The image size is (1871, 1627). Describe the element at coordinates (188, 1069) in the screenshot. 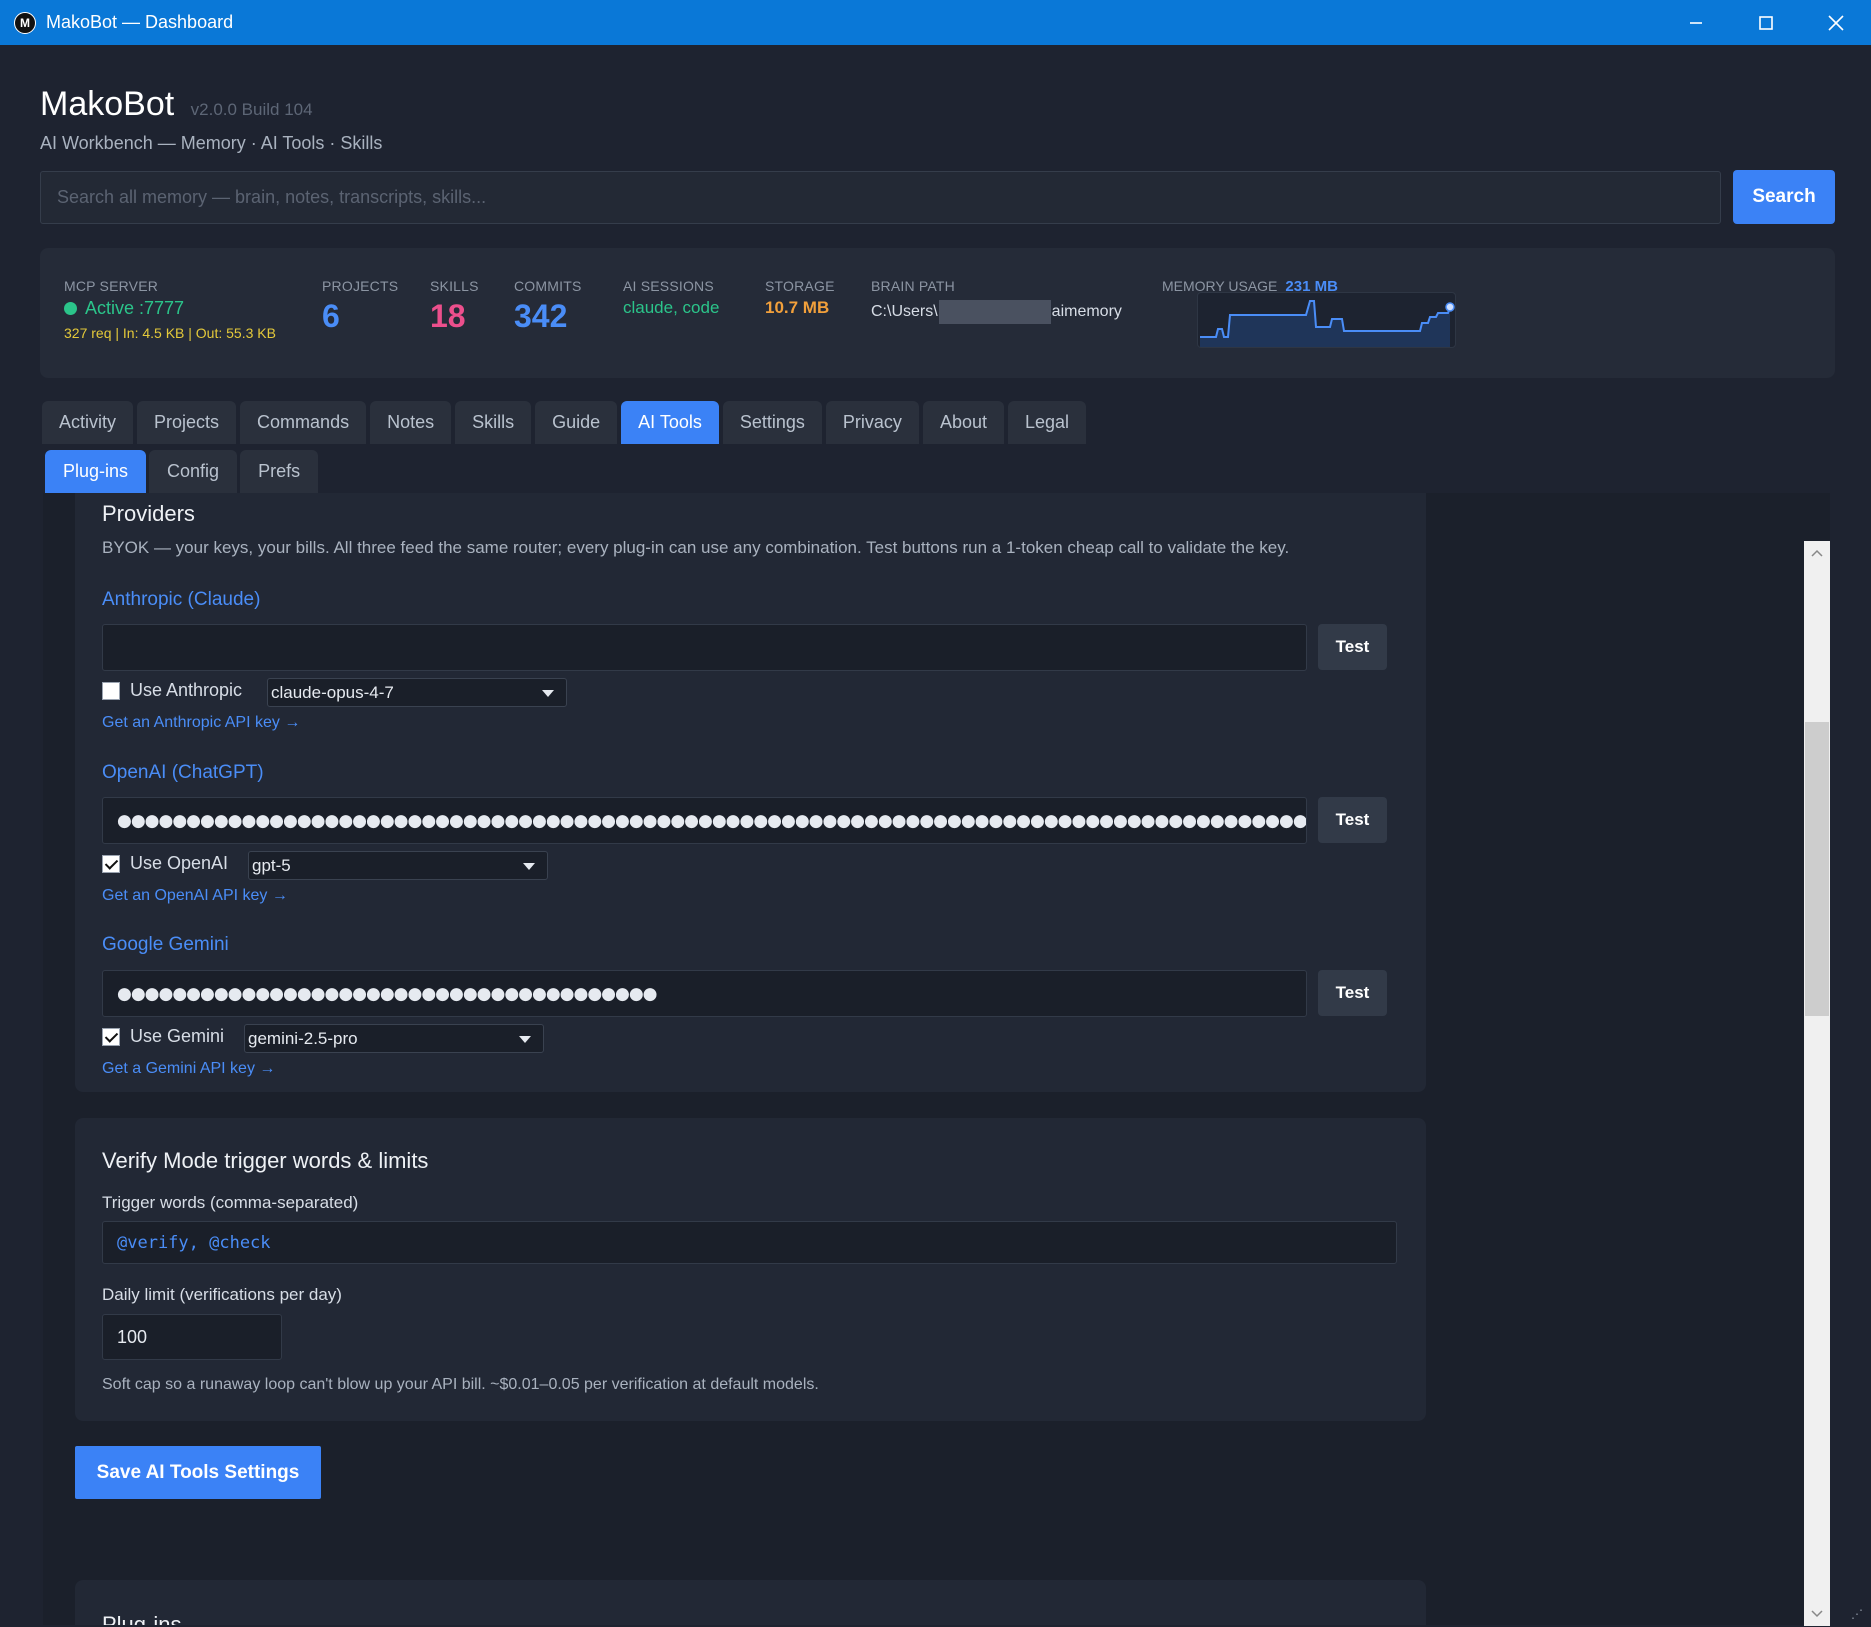

I see `gemini-api-key-link: Get a Gemini API key →` at that location.